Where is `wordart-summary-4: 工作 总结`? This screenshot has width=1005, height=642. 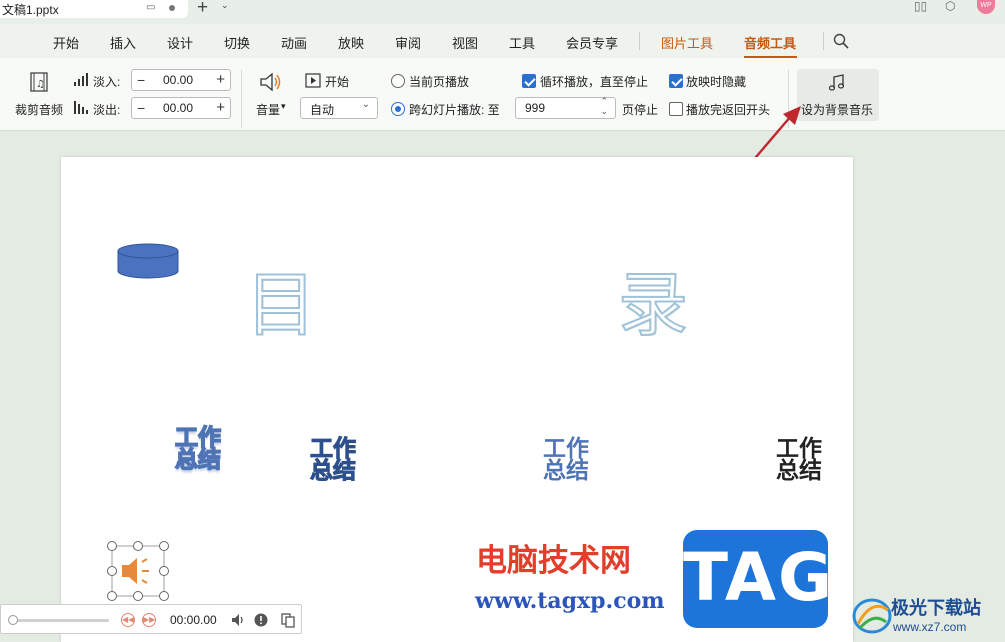 wordart-summary-4: 工作 总结 is located at coordinates (799, 460).